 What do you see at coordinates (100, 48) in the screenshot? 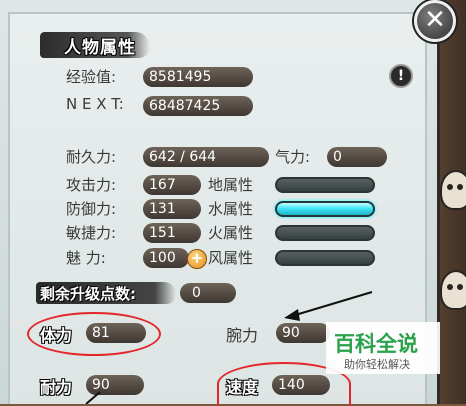
I see `panel-title: 人物属性` at bounding box center [100, 48].